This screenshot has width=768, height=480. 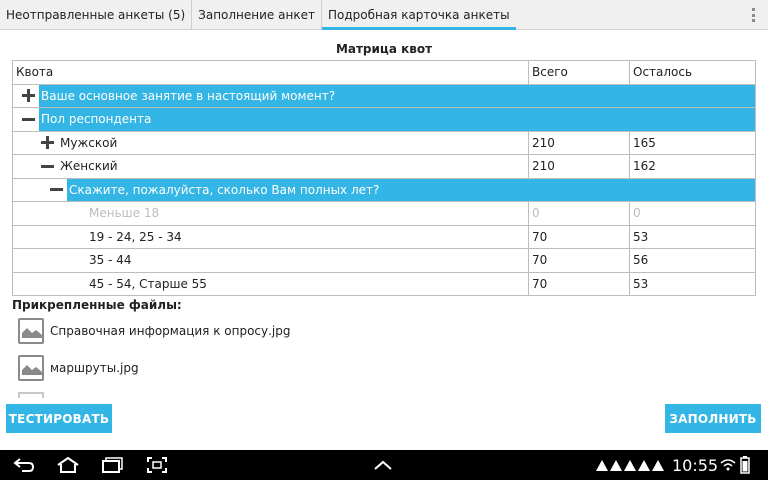 I want to click on home-icon, so click(x=68, y=465).